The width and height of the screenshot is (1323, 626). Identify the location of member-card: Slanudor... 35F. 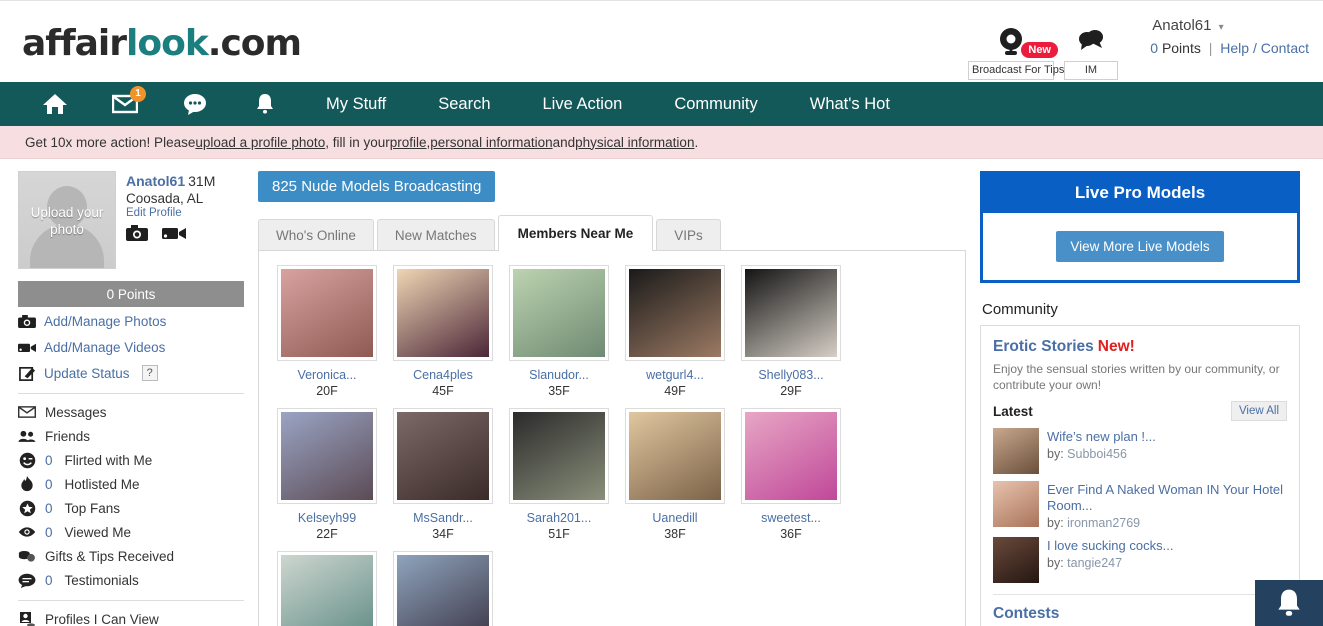
(559, 331).